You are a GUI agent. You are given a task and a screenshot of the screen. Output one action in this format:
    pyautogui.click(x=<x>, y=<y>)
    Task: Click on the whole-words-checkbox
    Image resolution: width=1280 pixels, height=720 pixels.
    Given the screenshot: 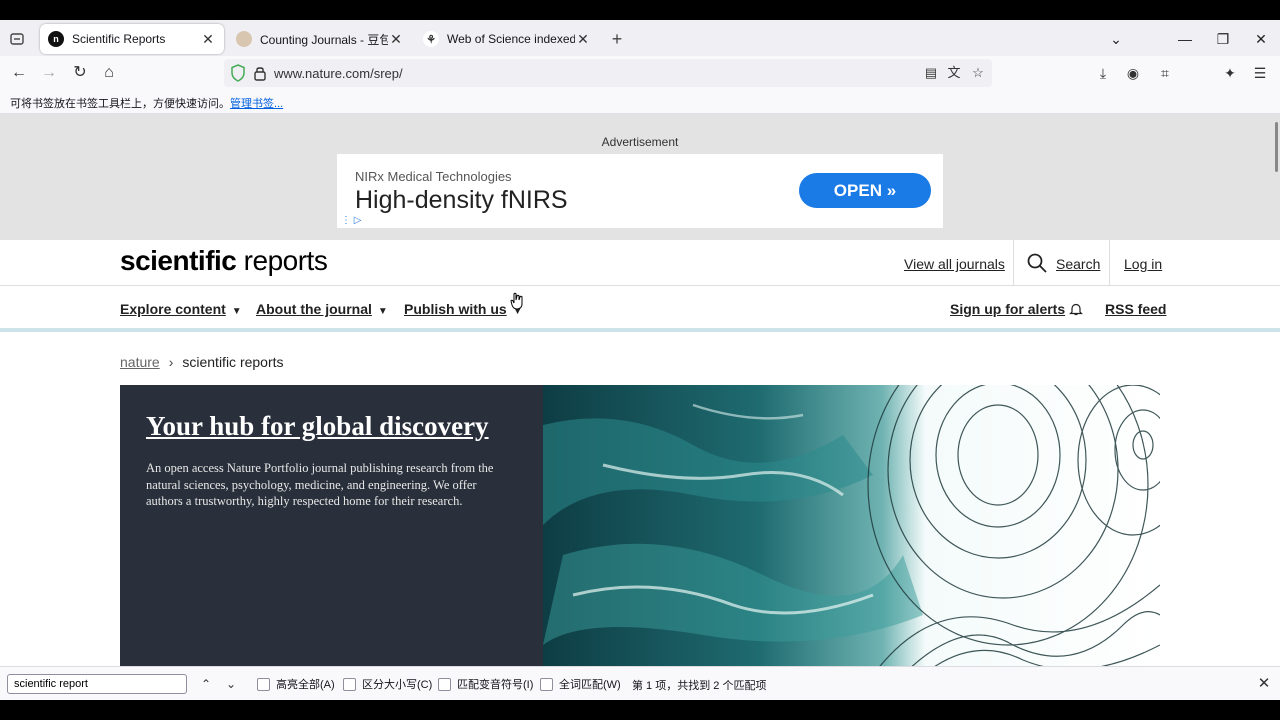 What is the action you would take?
    pyautogui.click(x=546, y=684)
    